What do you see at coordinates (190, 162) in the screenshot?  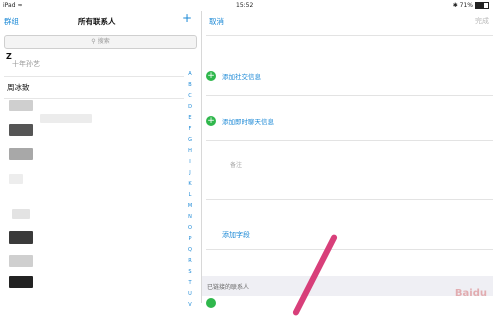 I see `index-letter: I` at bounding box center [190, 162].